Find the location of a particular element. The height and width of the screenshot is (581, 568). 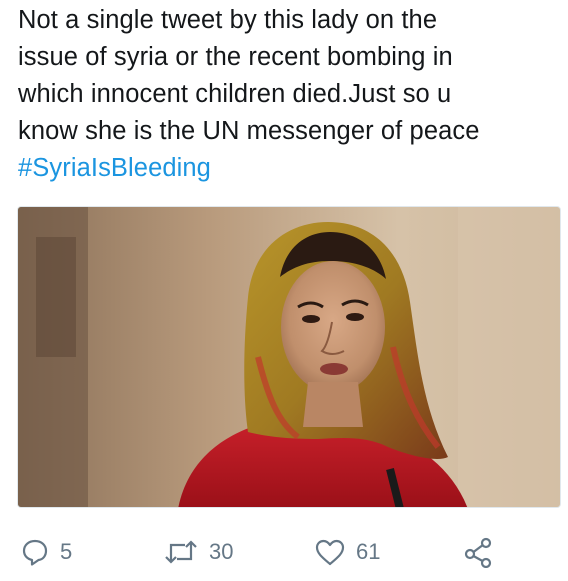

share-button is located at coordinates (478, 552).